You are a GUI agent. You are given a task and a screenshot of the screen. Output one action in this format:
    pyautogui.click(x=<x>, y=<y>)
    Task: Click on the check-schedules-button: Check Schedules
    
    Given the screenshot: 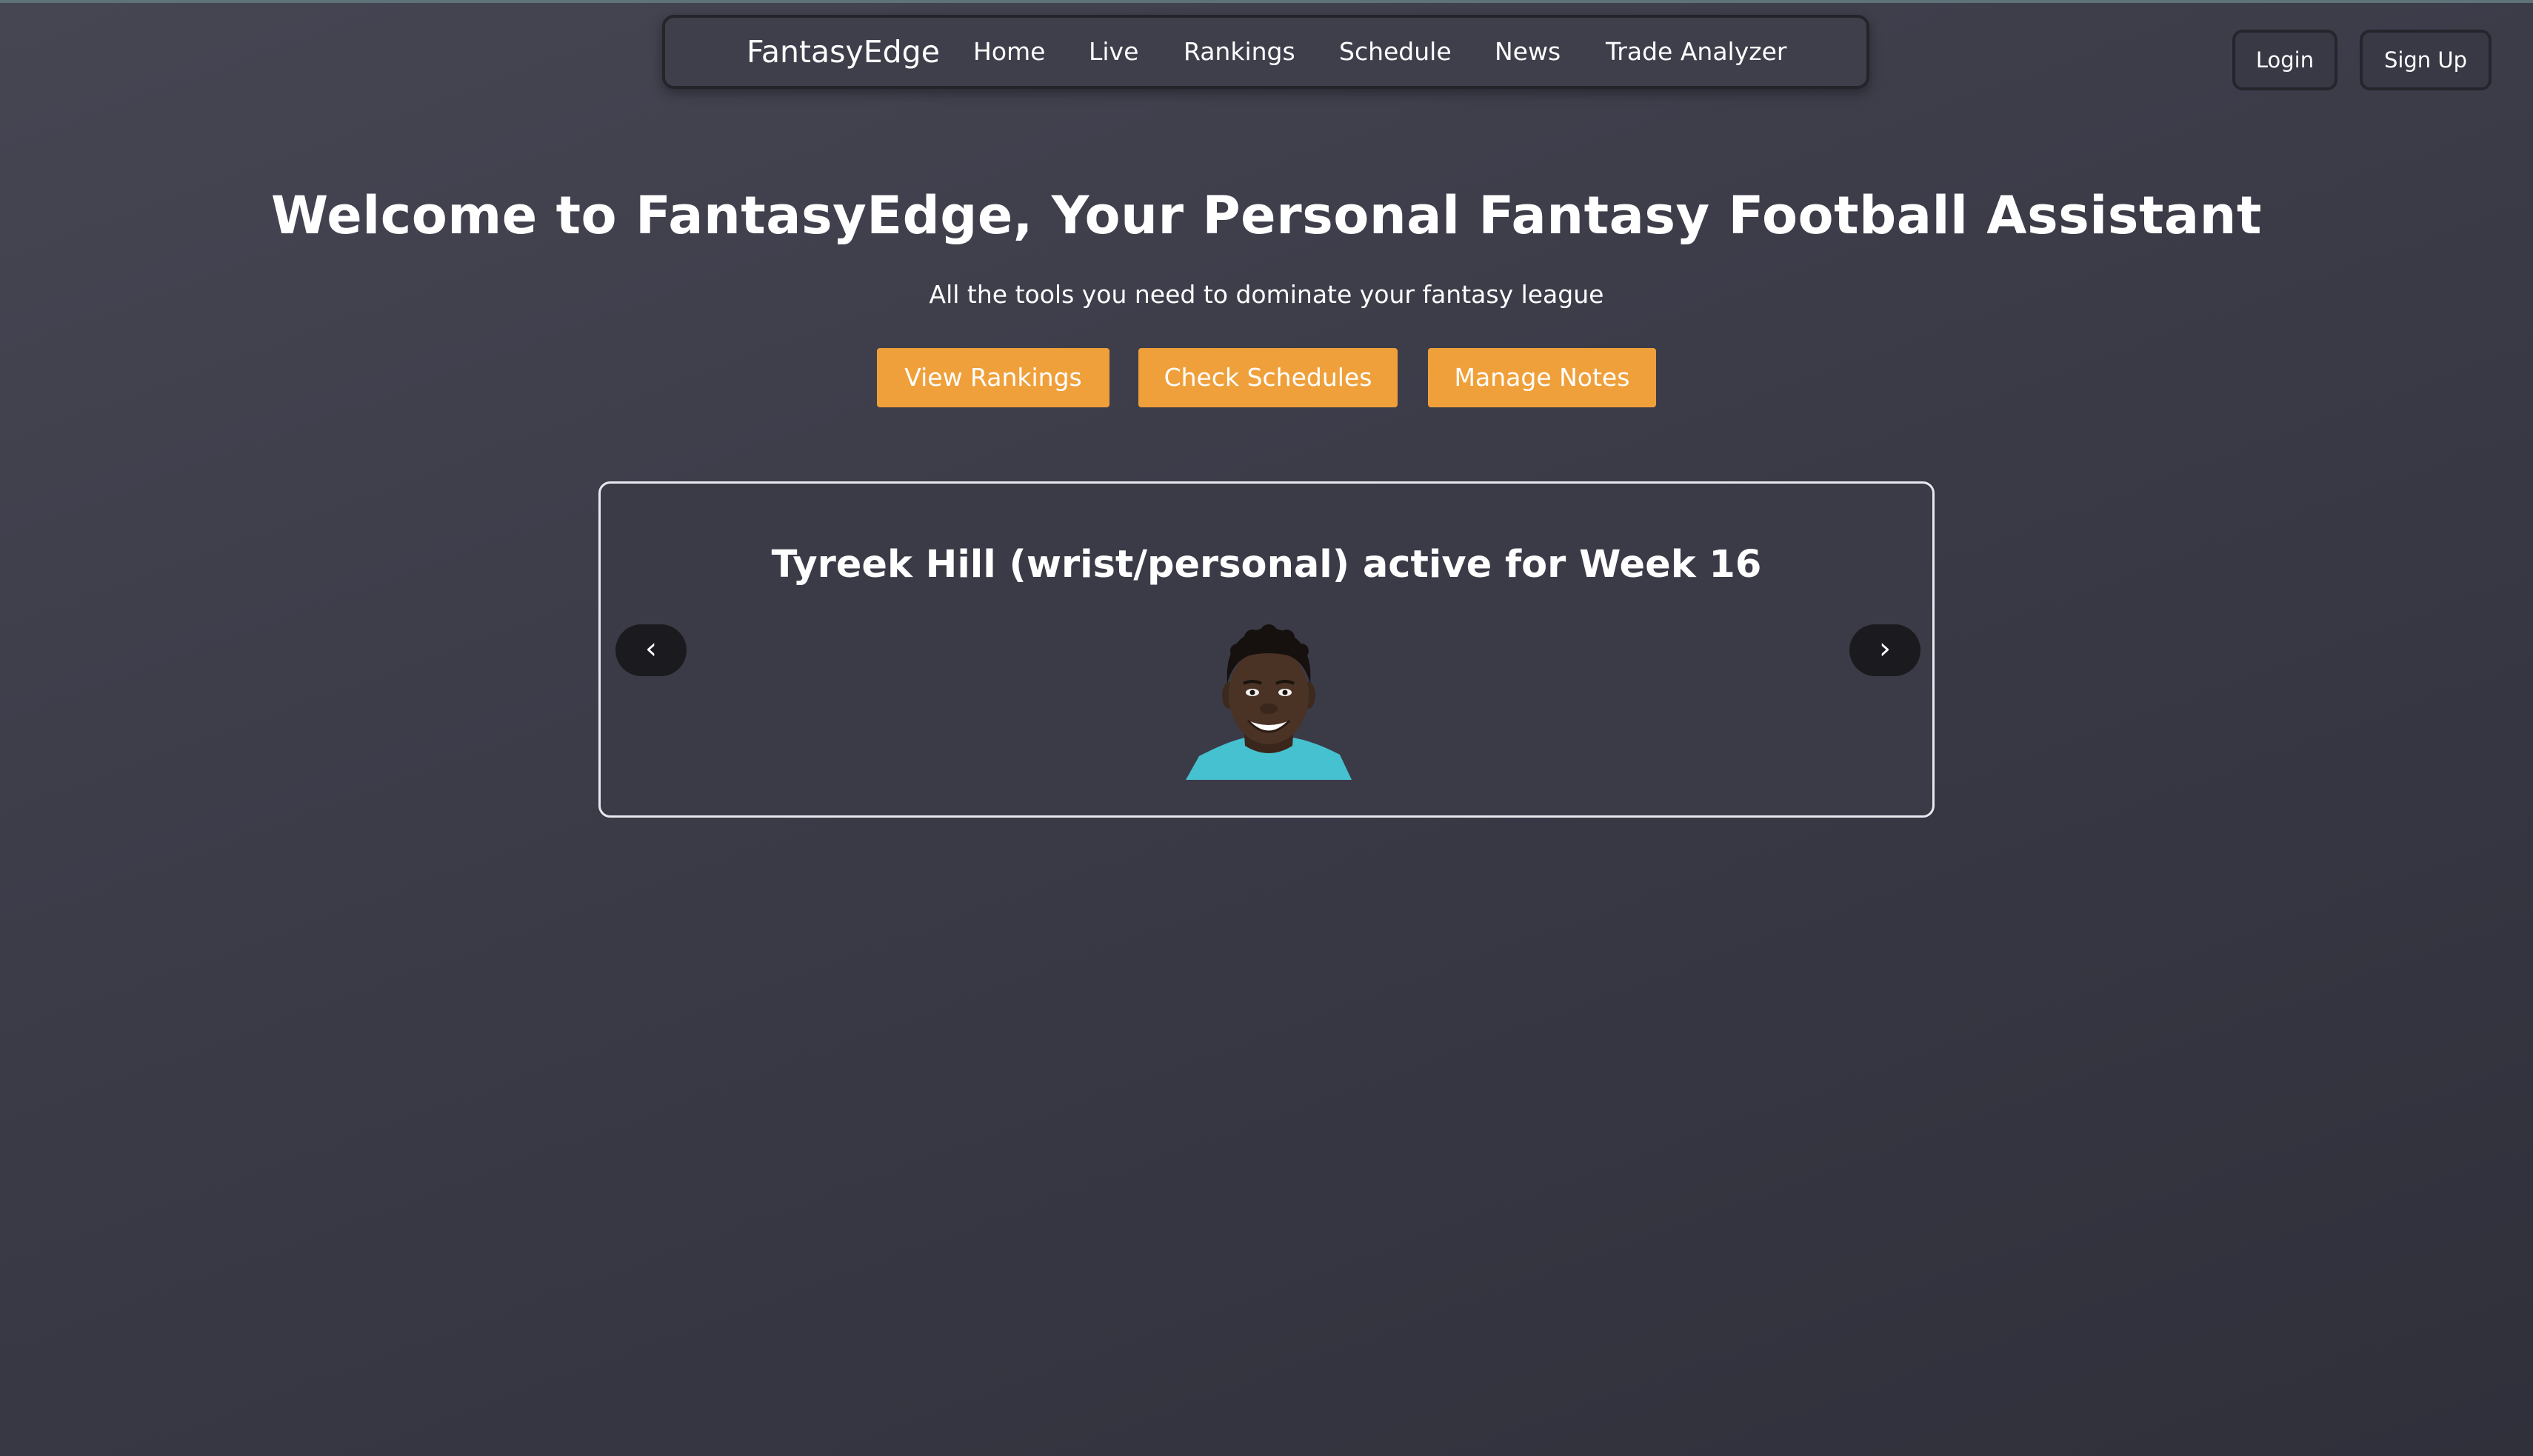 What is the action you would take?
    pyautogui.click(x=1268, y=377)
    